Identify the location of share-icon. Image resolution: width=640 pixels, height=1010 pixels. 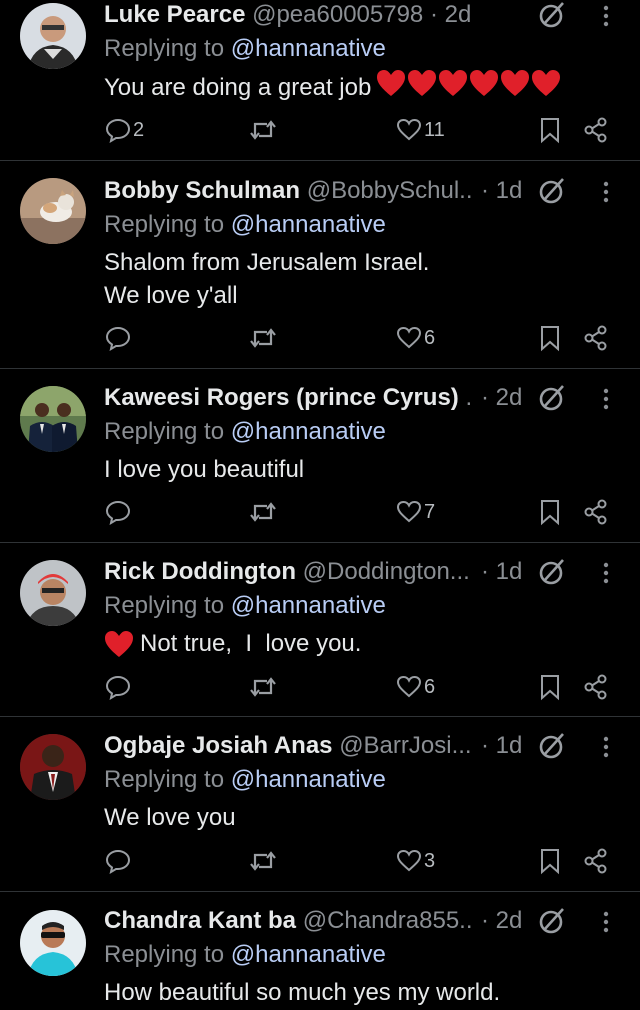
(595, 130).